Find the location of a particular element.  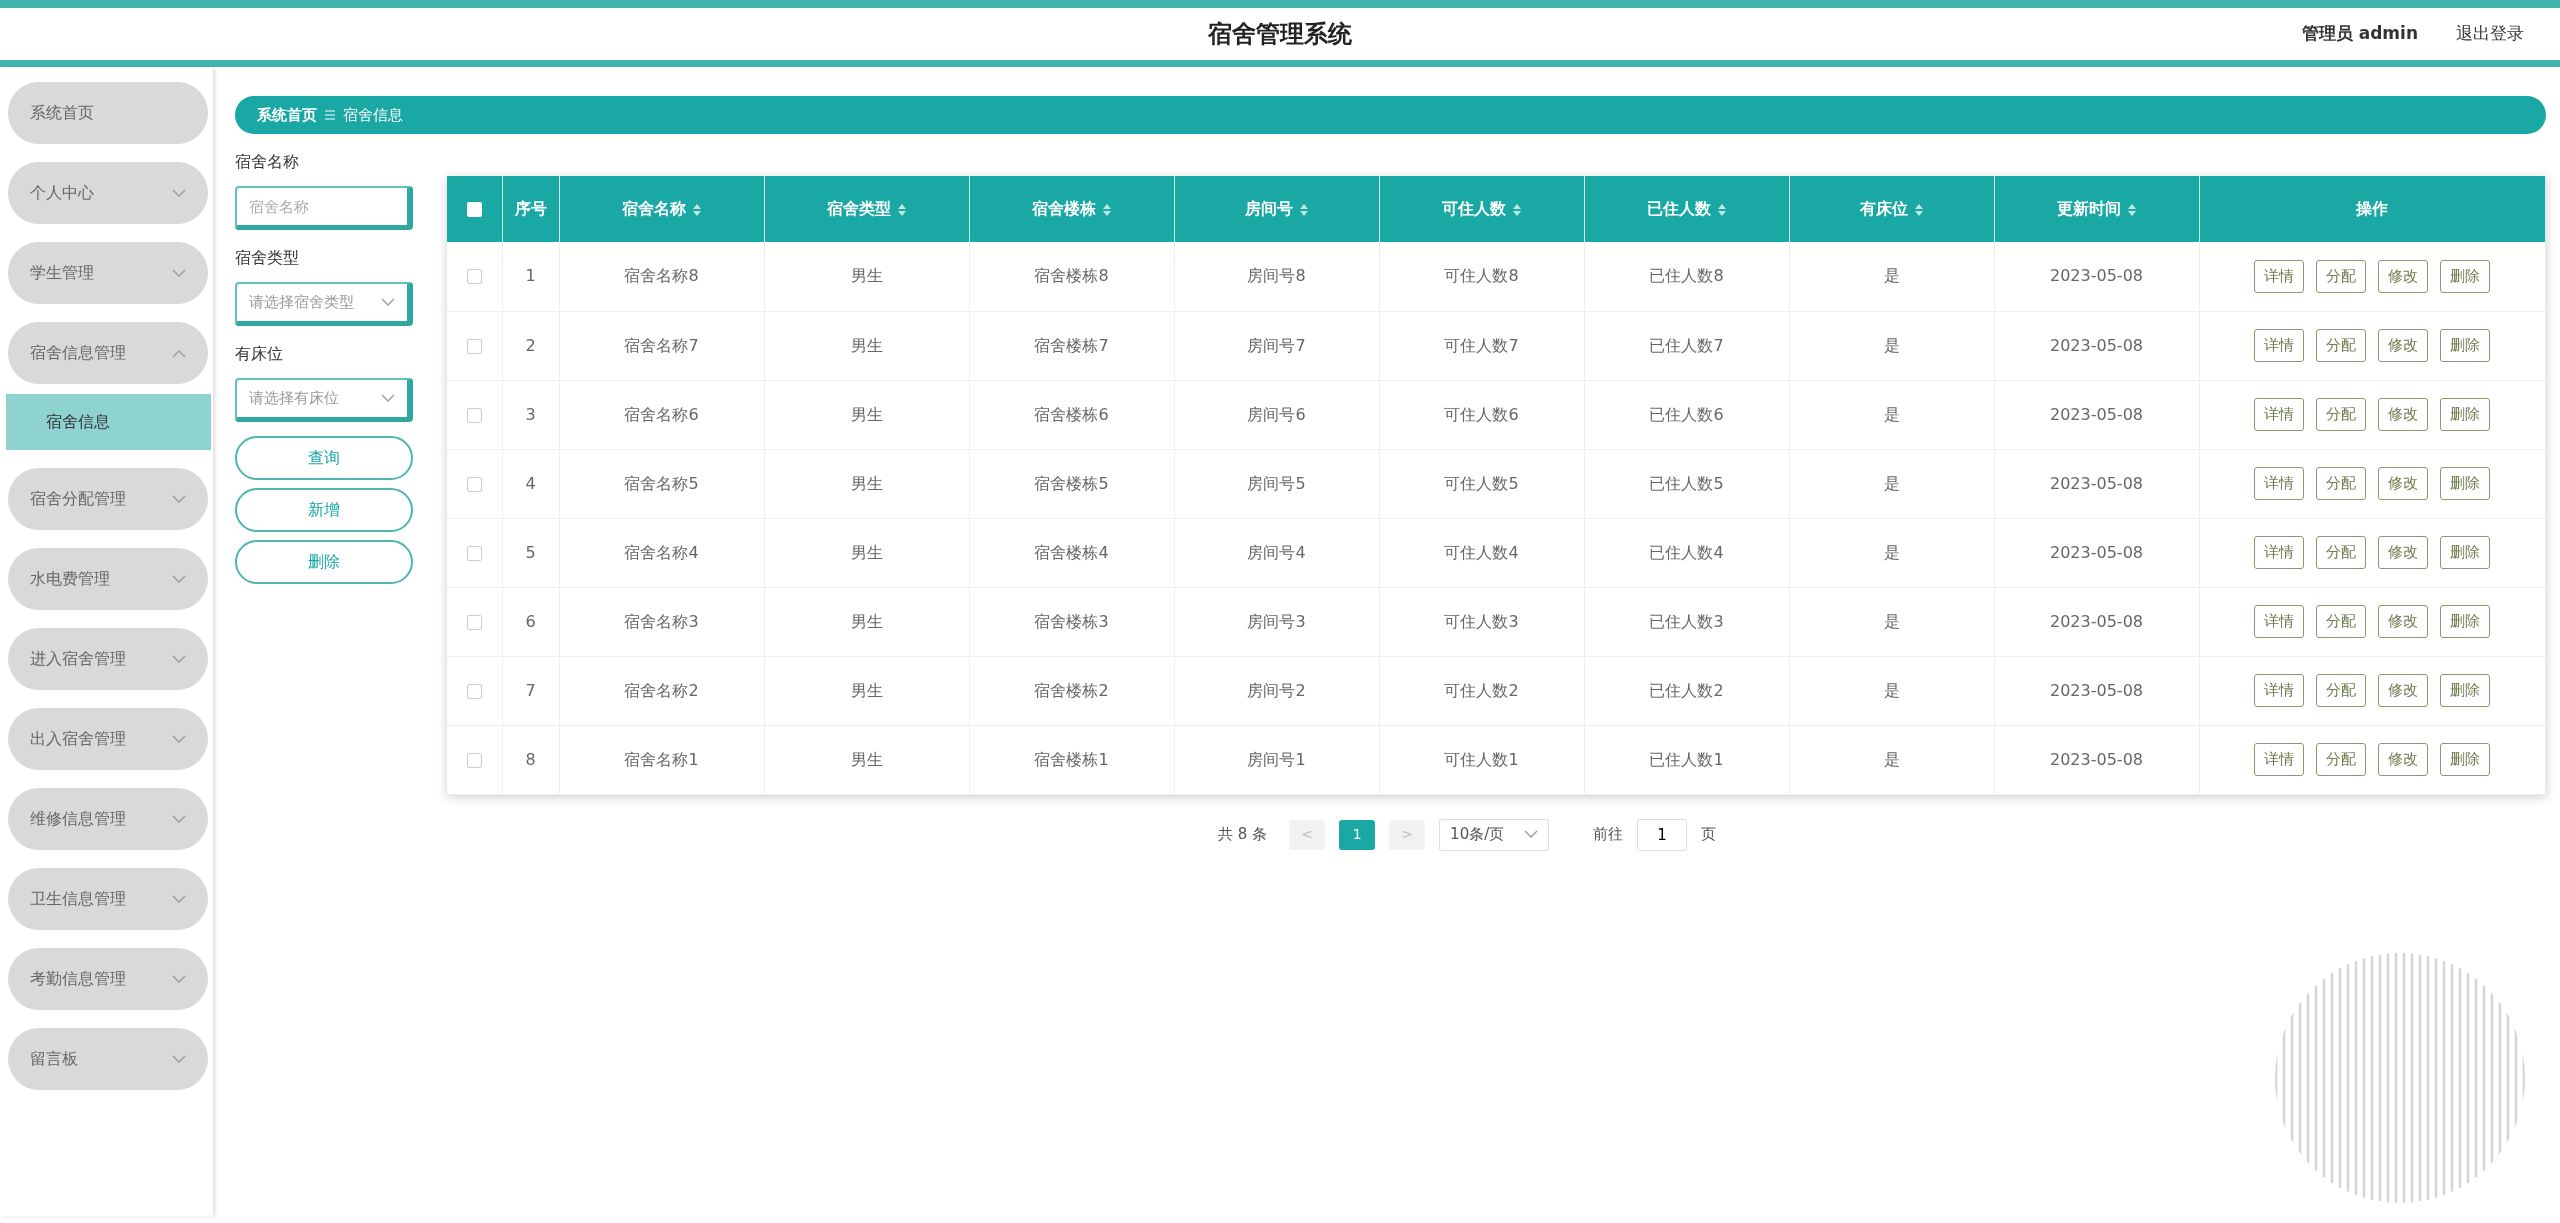

filter-label: 有床位 is located at coordinates (259, 354).